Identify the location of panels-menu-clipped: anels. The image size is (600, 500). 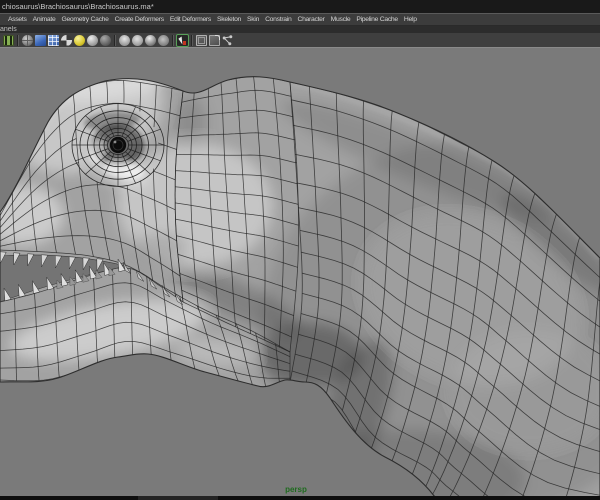
(300, 29).